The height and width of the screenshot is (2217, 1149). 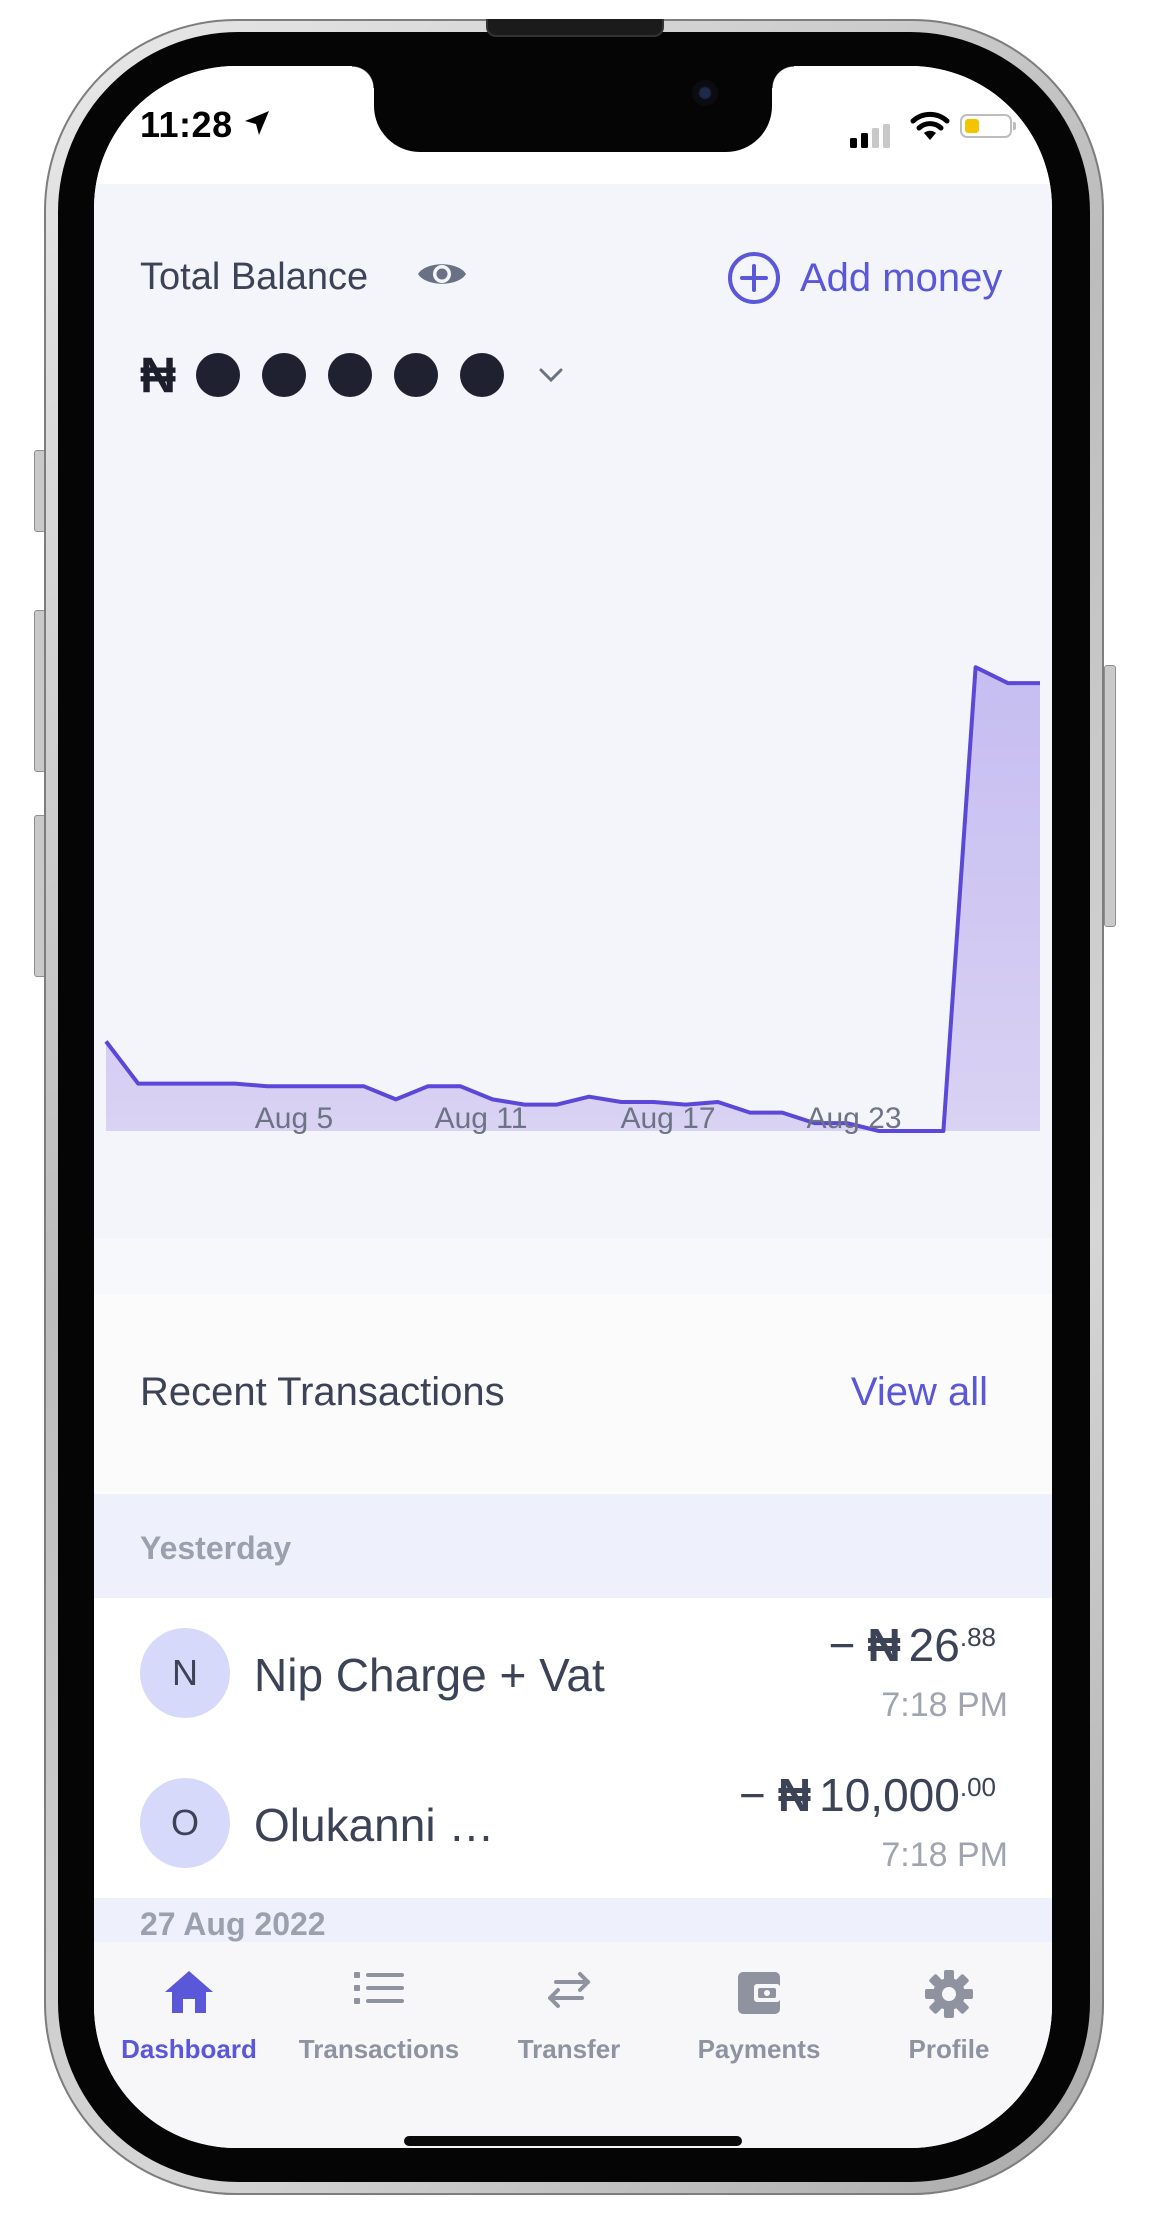 What do you see at coordinates (573, 109) in the screenshot?
I see `notch` at bounding box center [573, 109].